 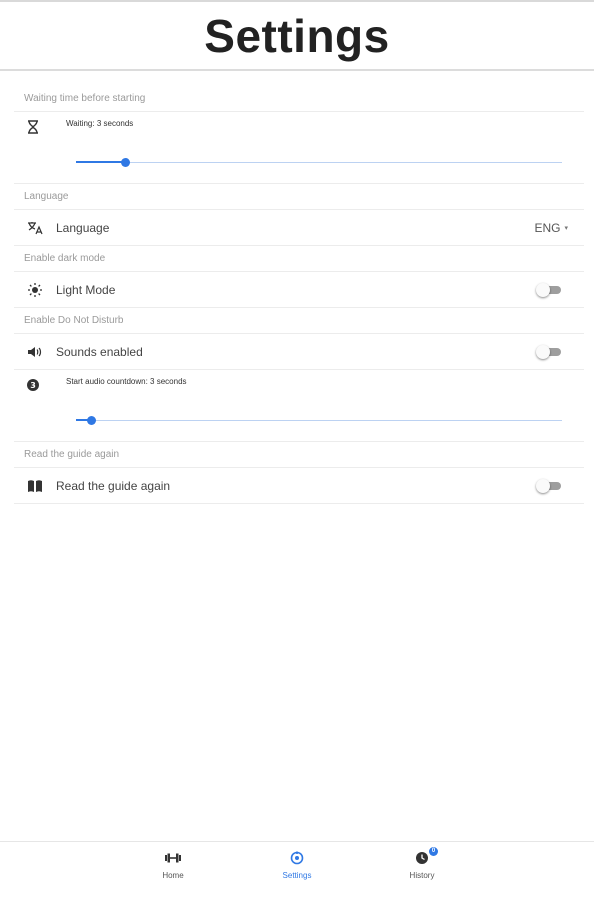 I want to click on hourglass-icon, so click(x=33, y=127).